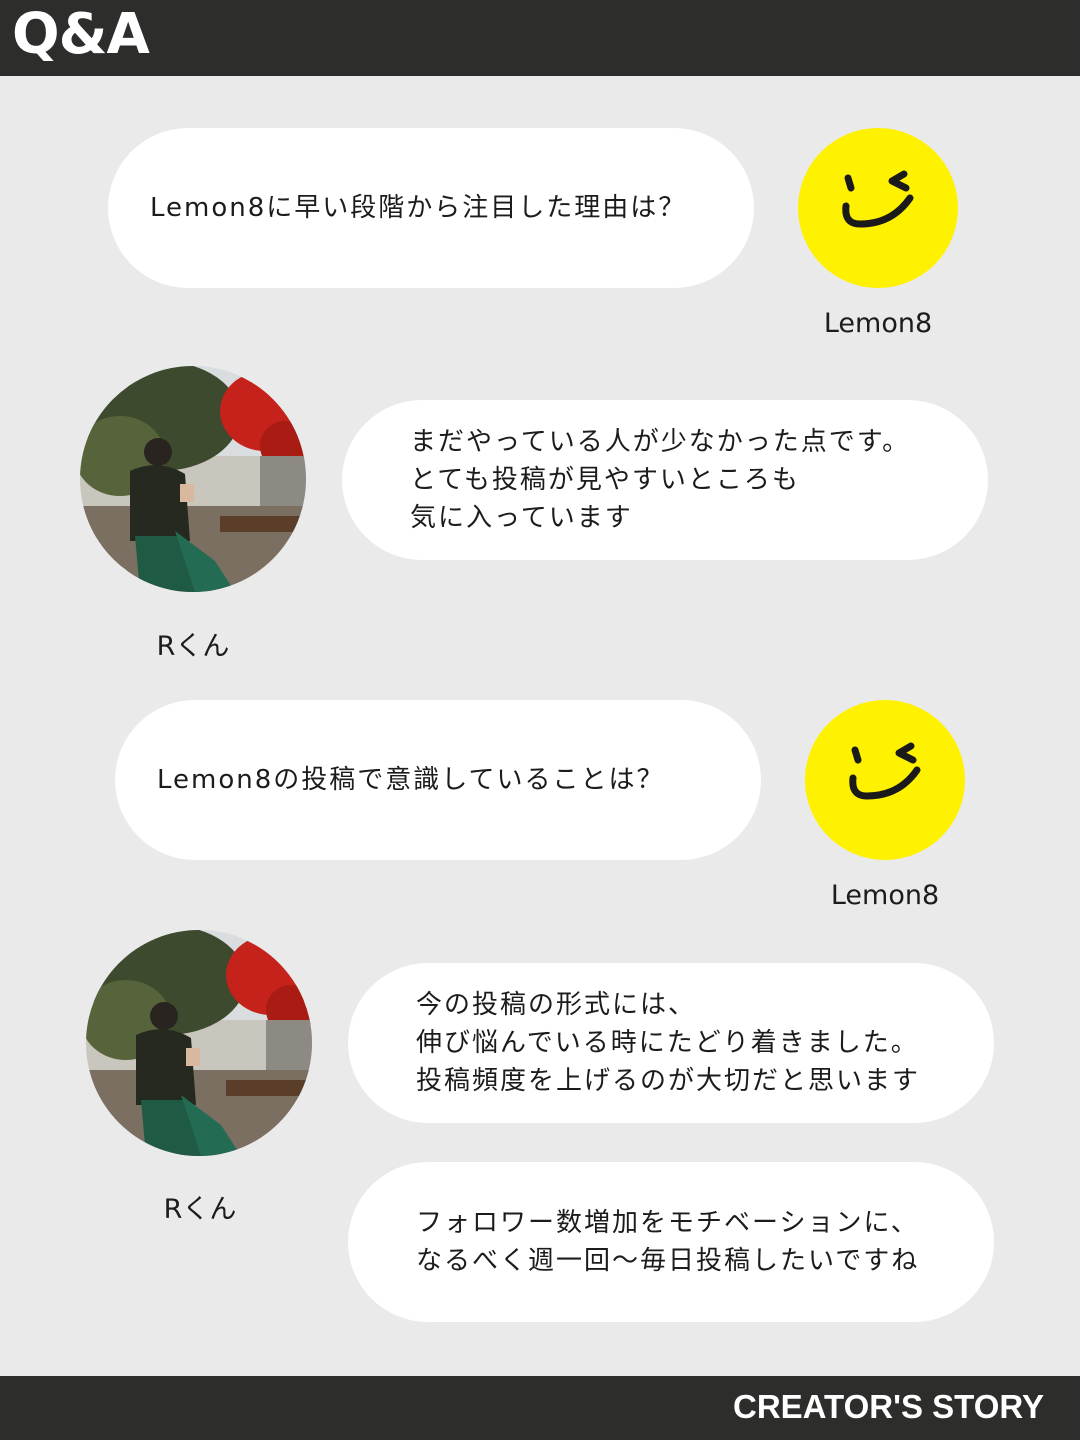 This screenshot has width=1080, height=1440. What do you see at coordinates (81, 34) in the screenshot?
I see `page-title: Q&A` at bounding box center [81, 34].